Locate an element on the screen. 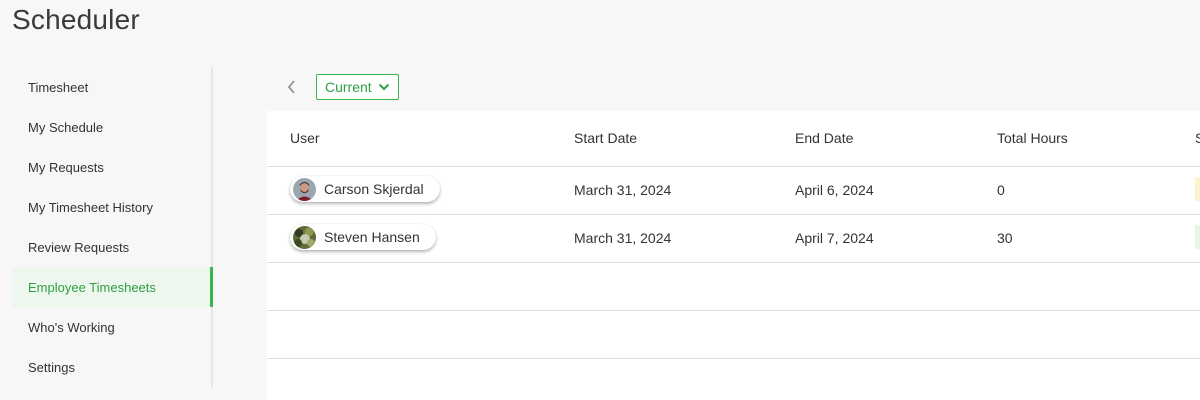 The image size is (1200, 400). sidebar-item-timesheet: Timesheet is located at coordinates (111, 87).